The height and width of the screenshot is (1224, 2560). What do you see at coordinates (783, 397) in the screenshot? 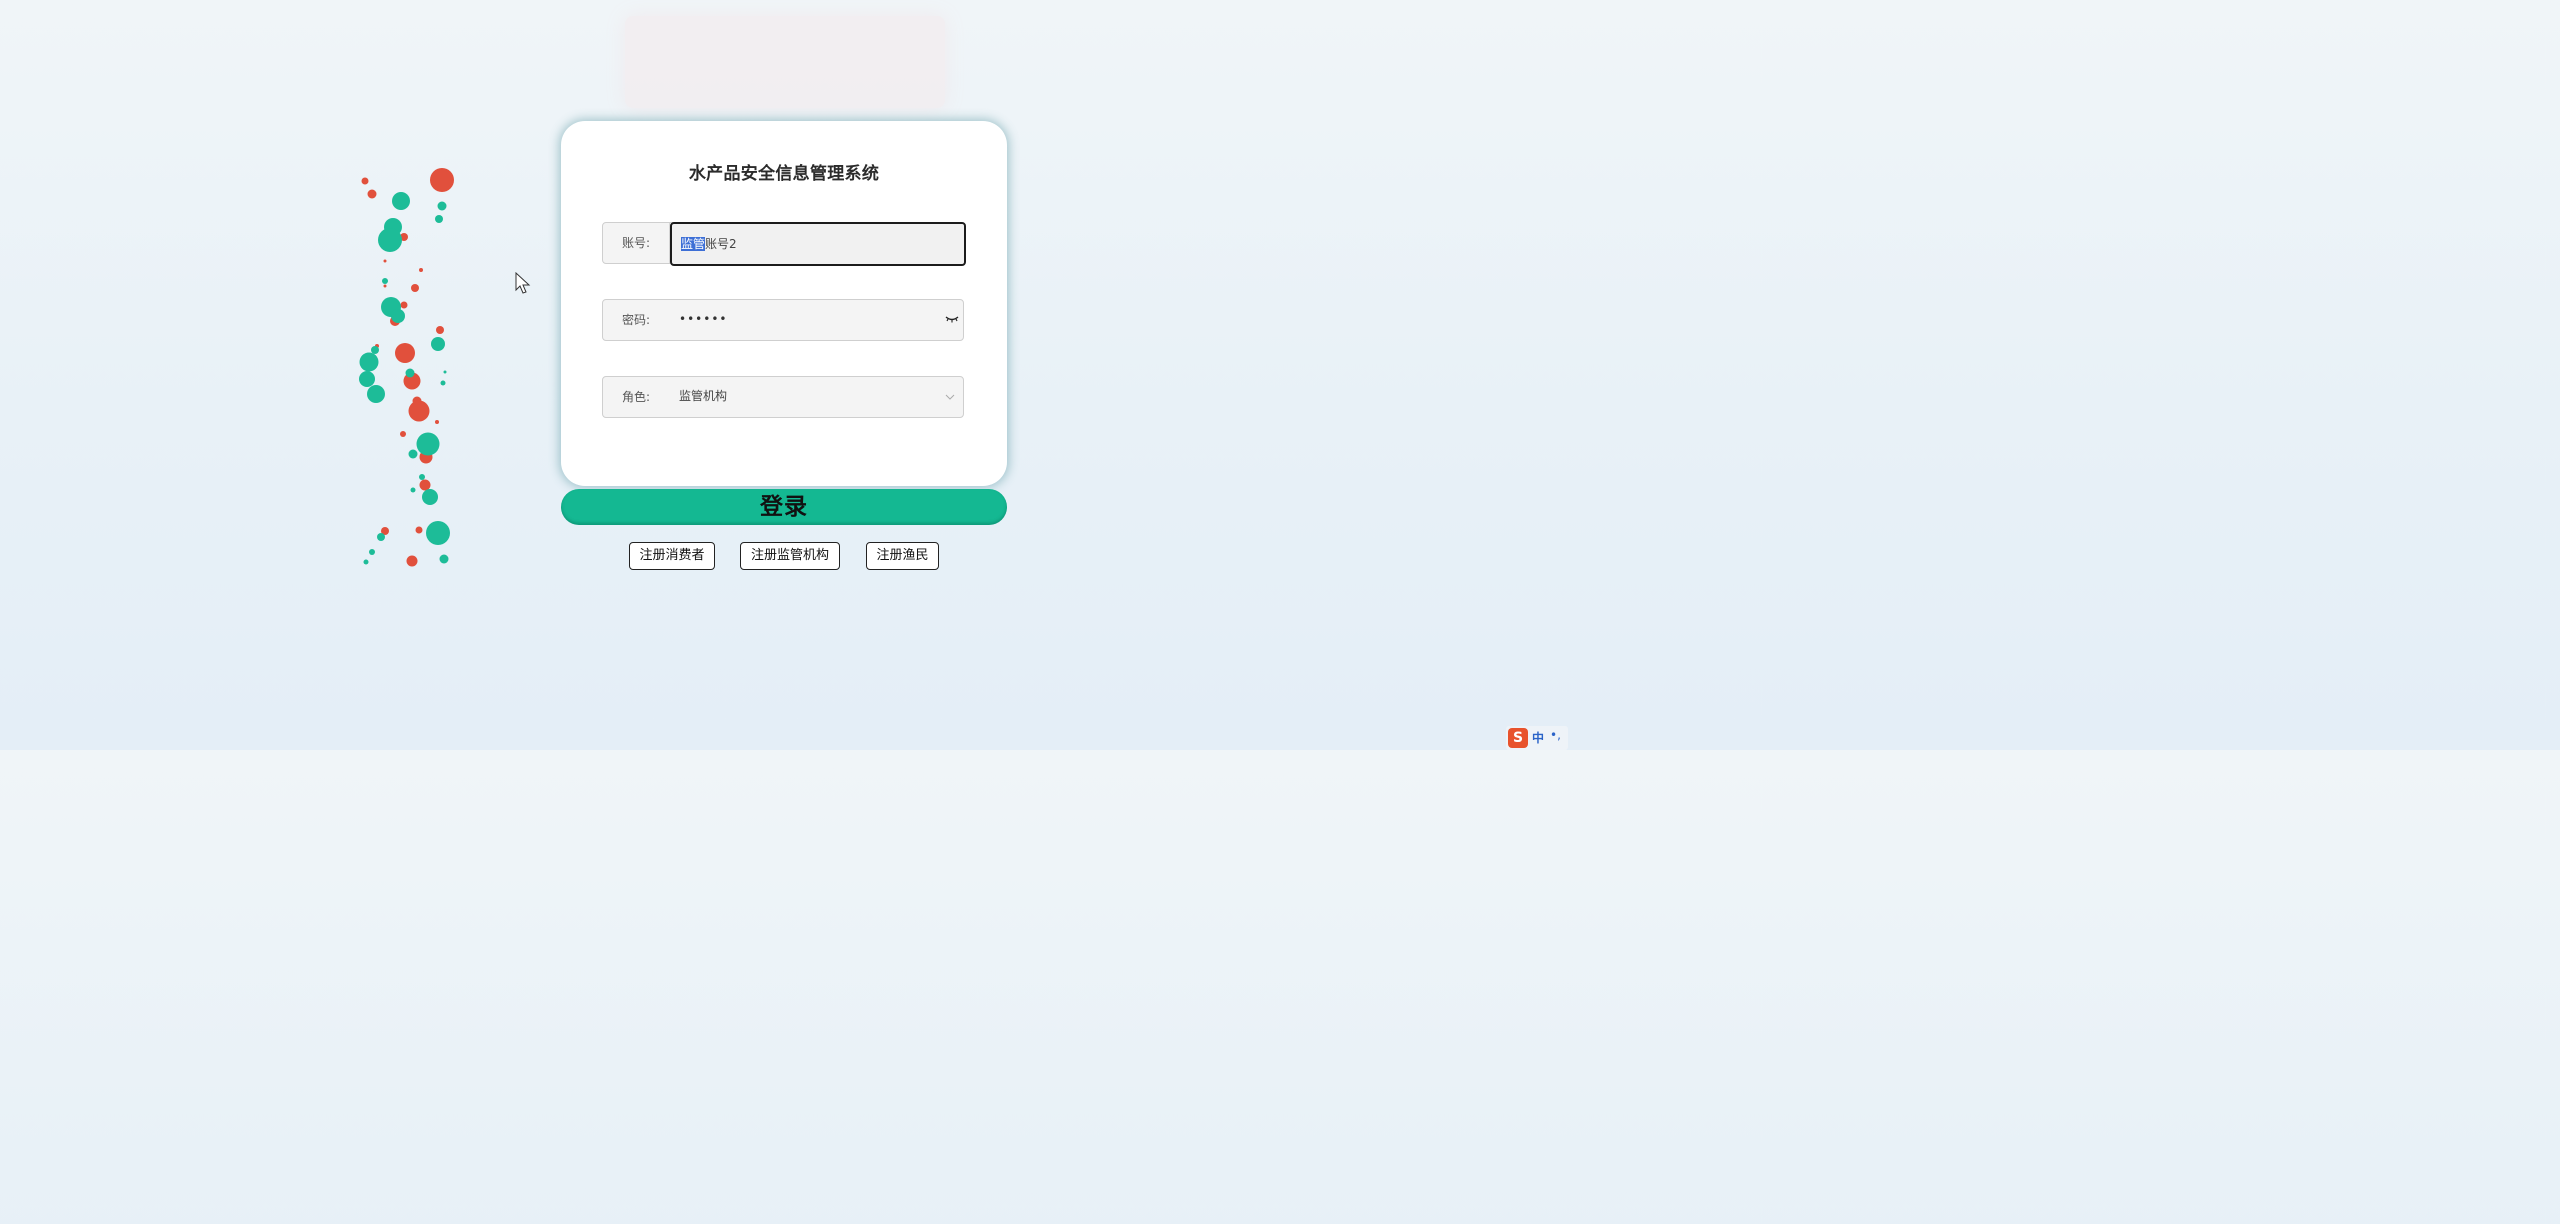
I see `role-select: 角色: 监管机构` at bounding box center [783, 397].